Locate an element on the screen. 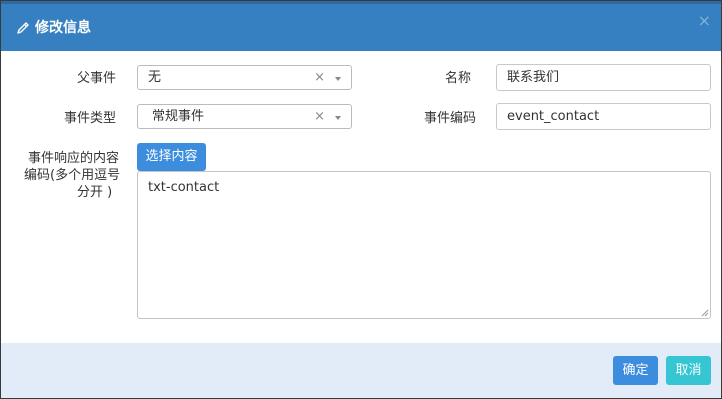 The image size is (722, 399). response-codes-label-line3: 分开 ) is located at coordinates (95, 192).